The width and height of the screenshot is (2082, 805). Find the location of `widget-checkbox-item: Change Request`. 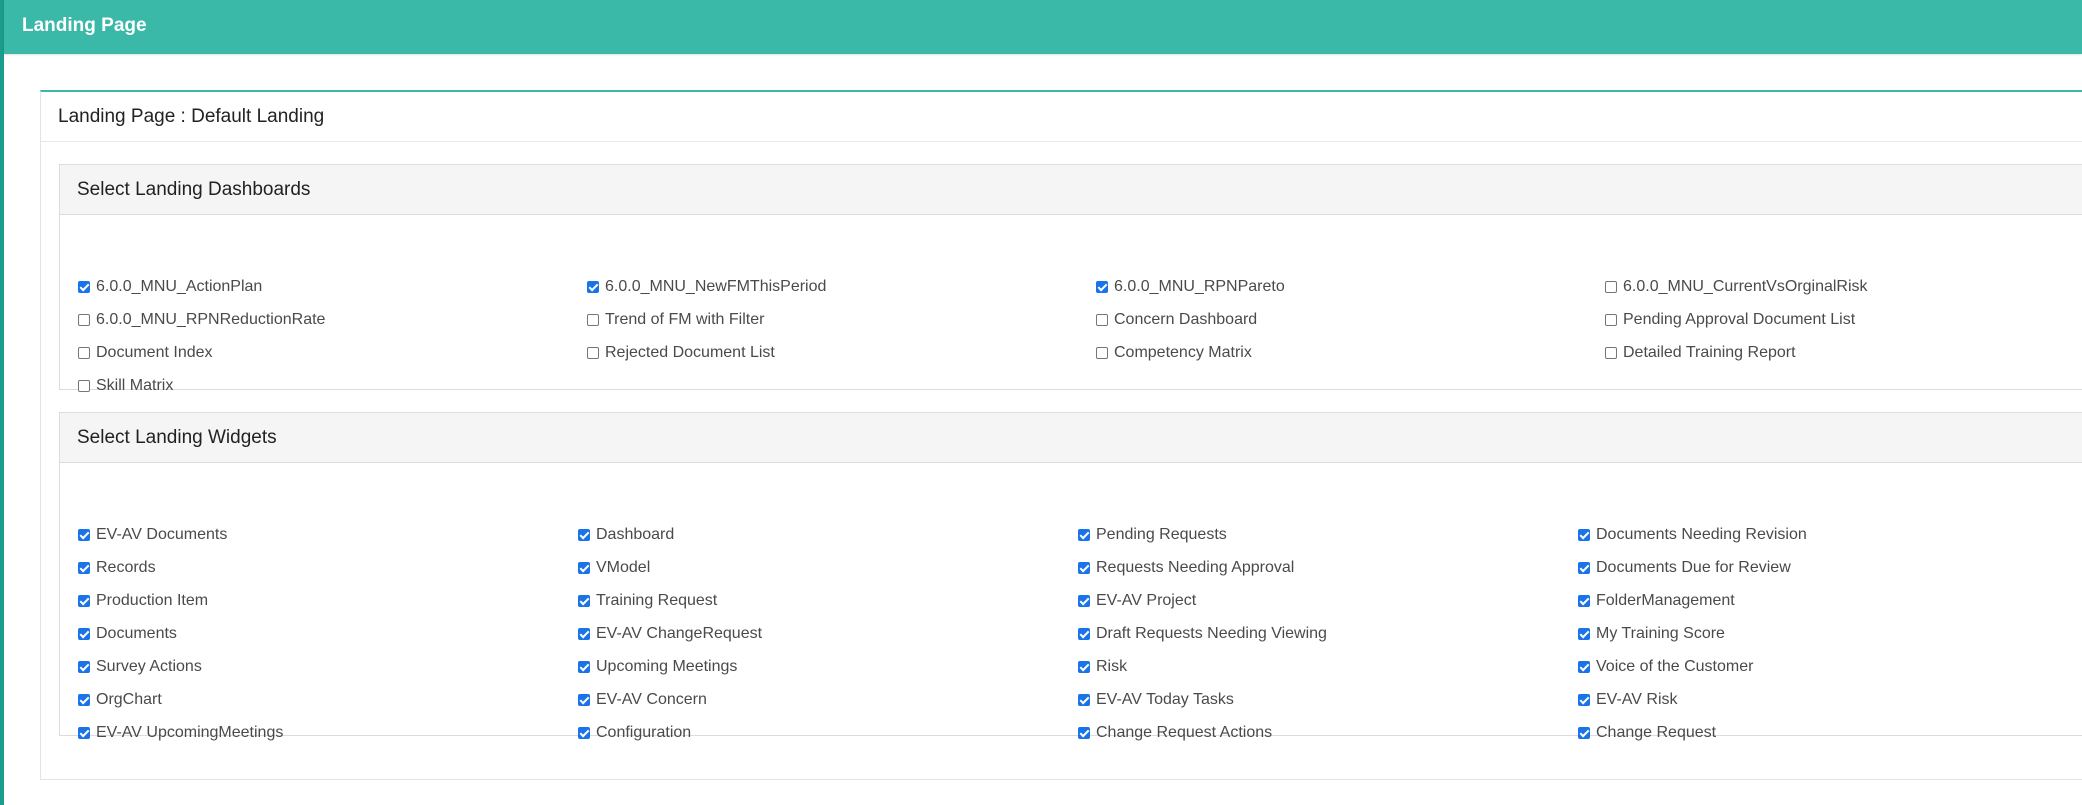

widget-checkbox-item: Change Request is located at coordinates (1647, 733).